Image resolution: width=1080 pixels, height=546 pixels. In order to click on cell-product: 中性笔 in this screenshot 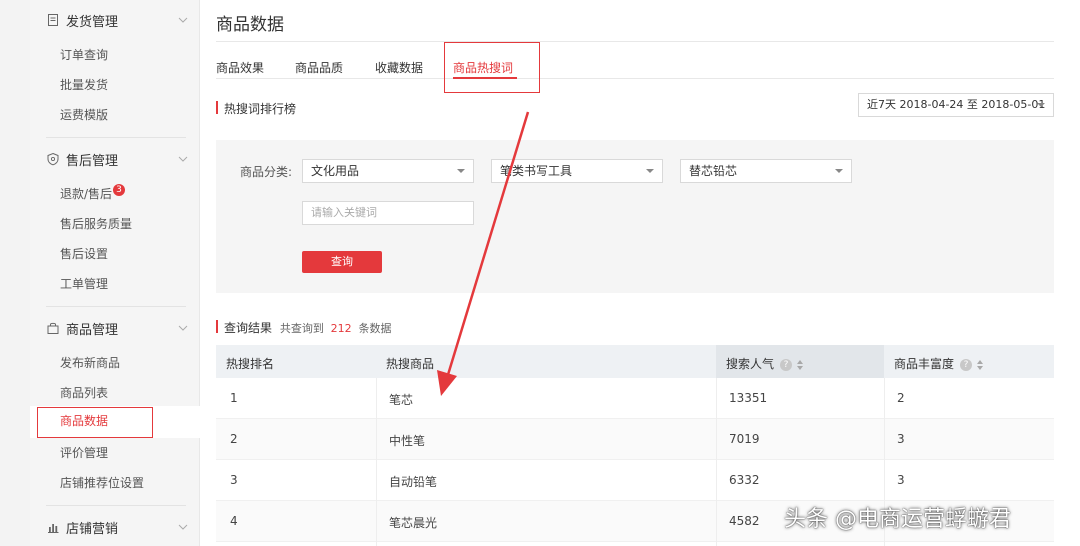, I will do `click(407, 441)`.